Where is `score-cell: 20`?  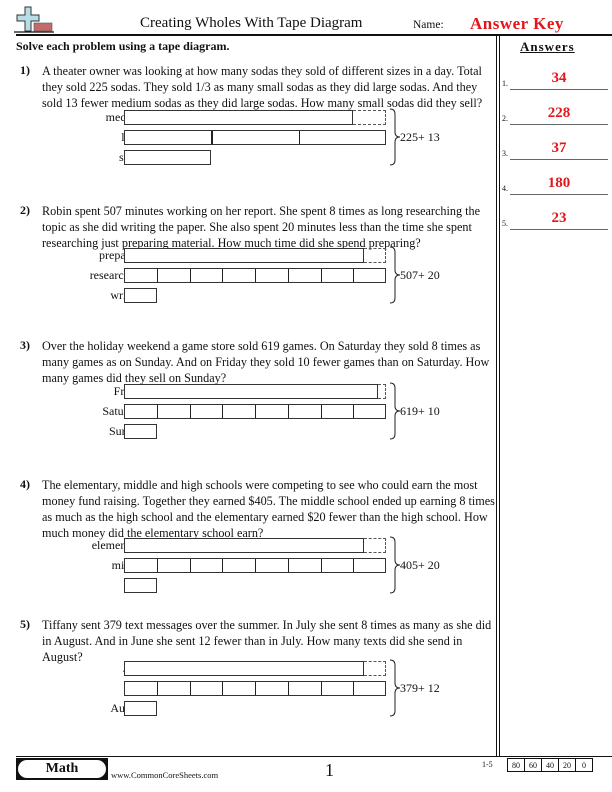 score-cell: 20 is located at coordinates (567, 765).